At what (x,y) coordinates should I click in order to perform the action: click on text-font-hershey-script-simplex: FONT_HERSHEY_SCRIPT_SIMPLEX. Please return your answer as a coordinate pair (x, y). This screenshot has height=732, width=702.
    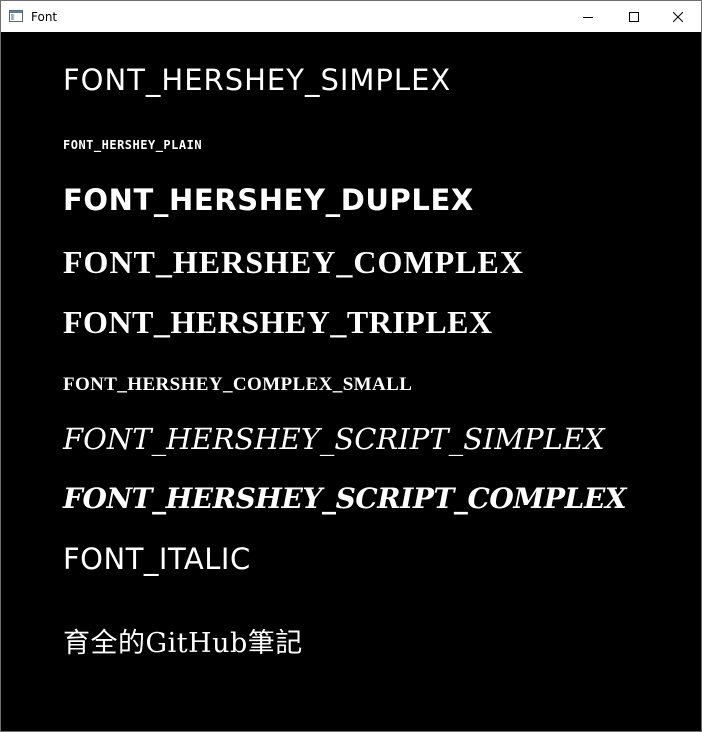
    Looking at the image, I should click on (334, 439).